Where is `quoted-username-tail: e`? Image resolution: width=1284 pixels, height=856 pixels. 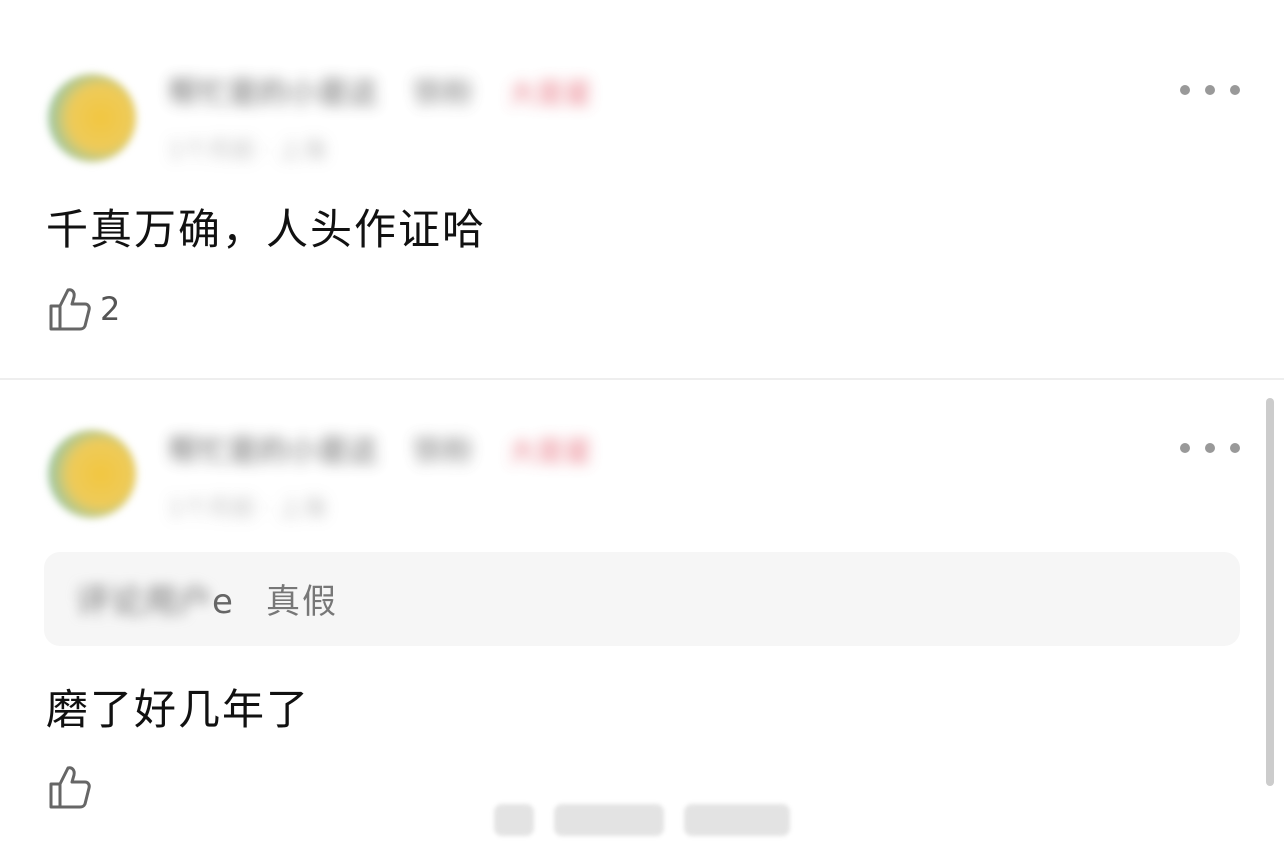 quoted-username-tail: e is located at coordinates (222, 602).